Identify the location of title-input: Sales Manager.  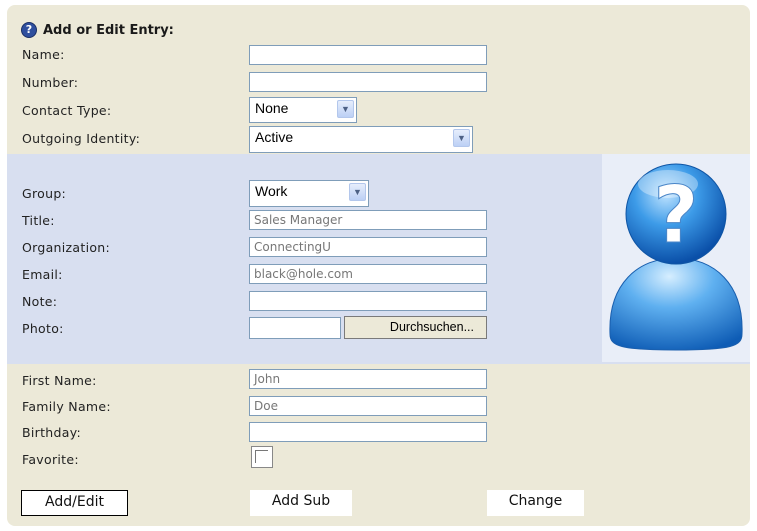
(368, 220).